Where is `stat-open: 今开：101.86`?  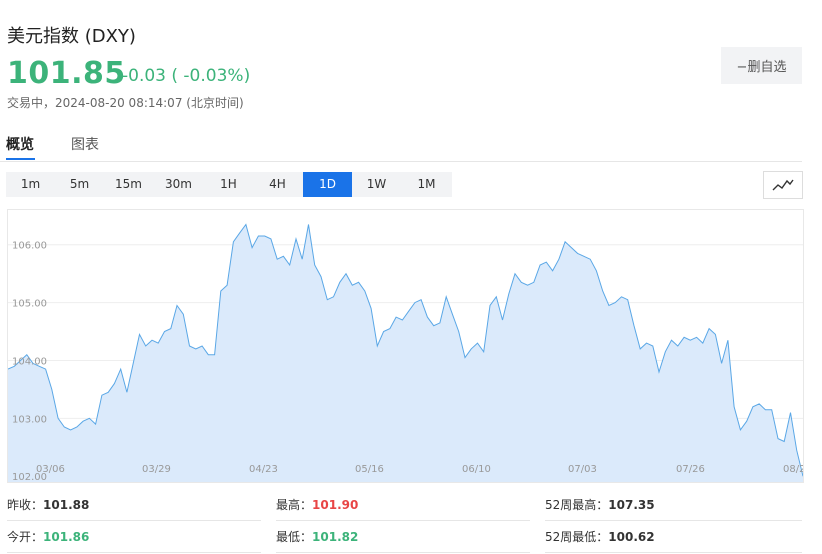 stat-open: 今开：101.86 is located at coordinates (48, 536).